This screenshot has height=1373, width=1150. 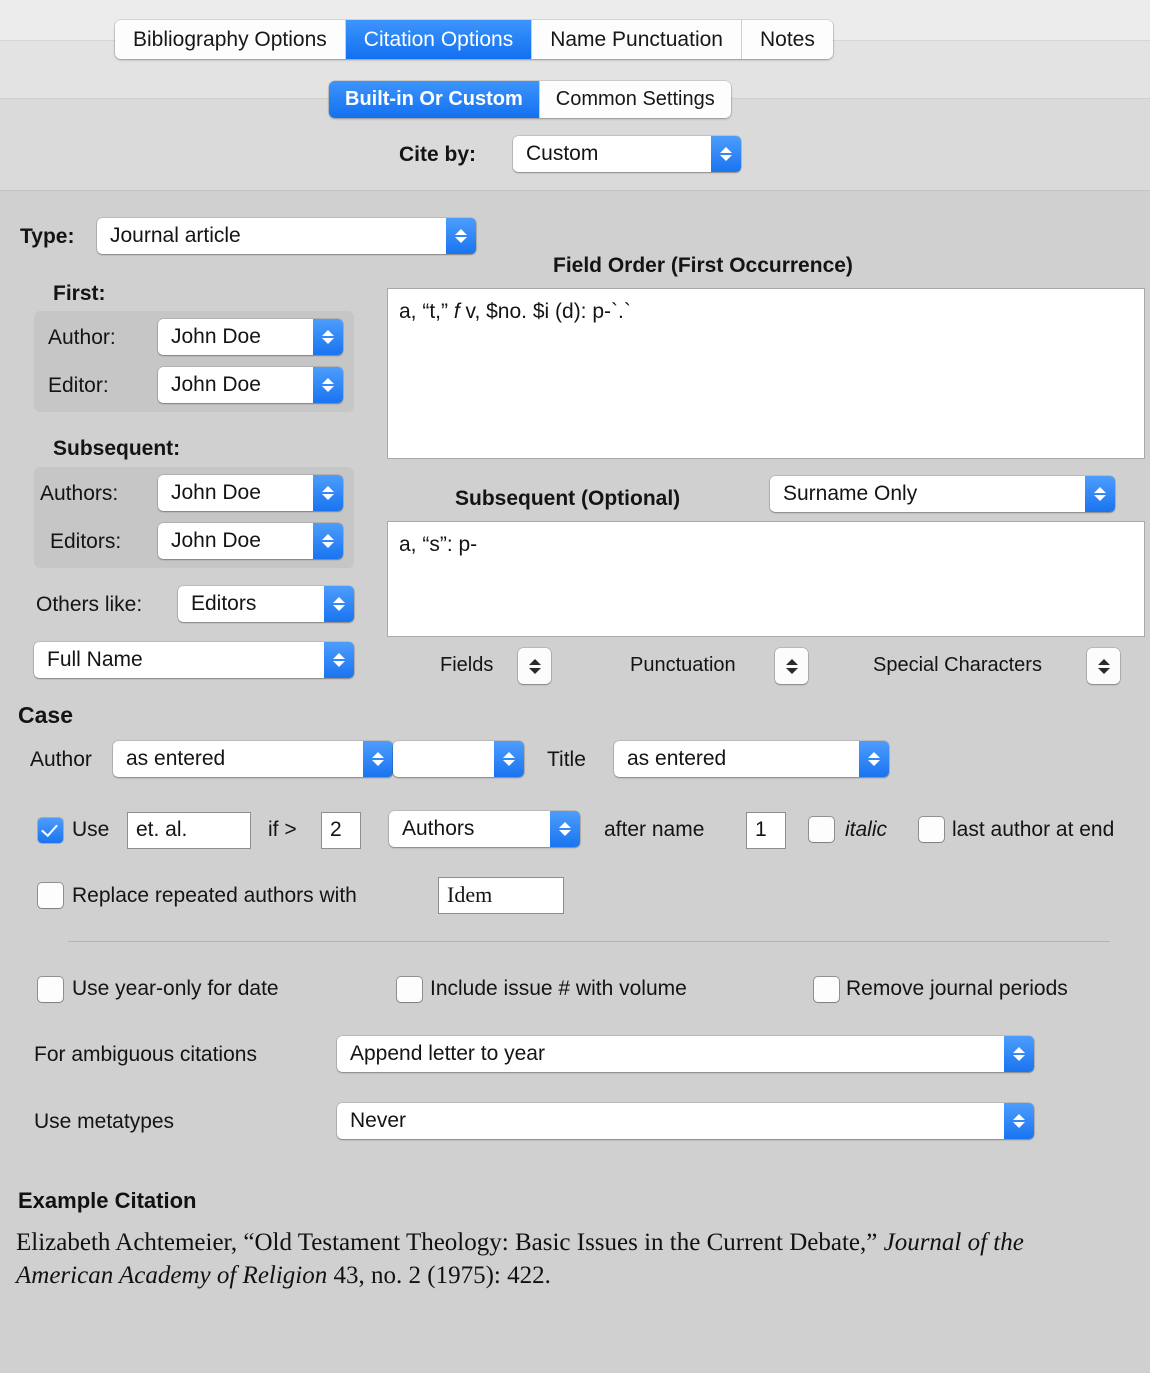 I want to click on replace-repeated-authors-label: Replace repeated authors with, so click(x=214, y=895).